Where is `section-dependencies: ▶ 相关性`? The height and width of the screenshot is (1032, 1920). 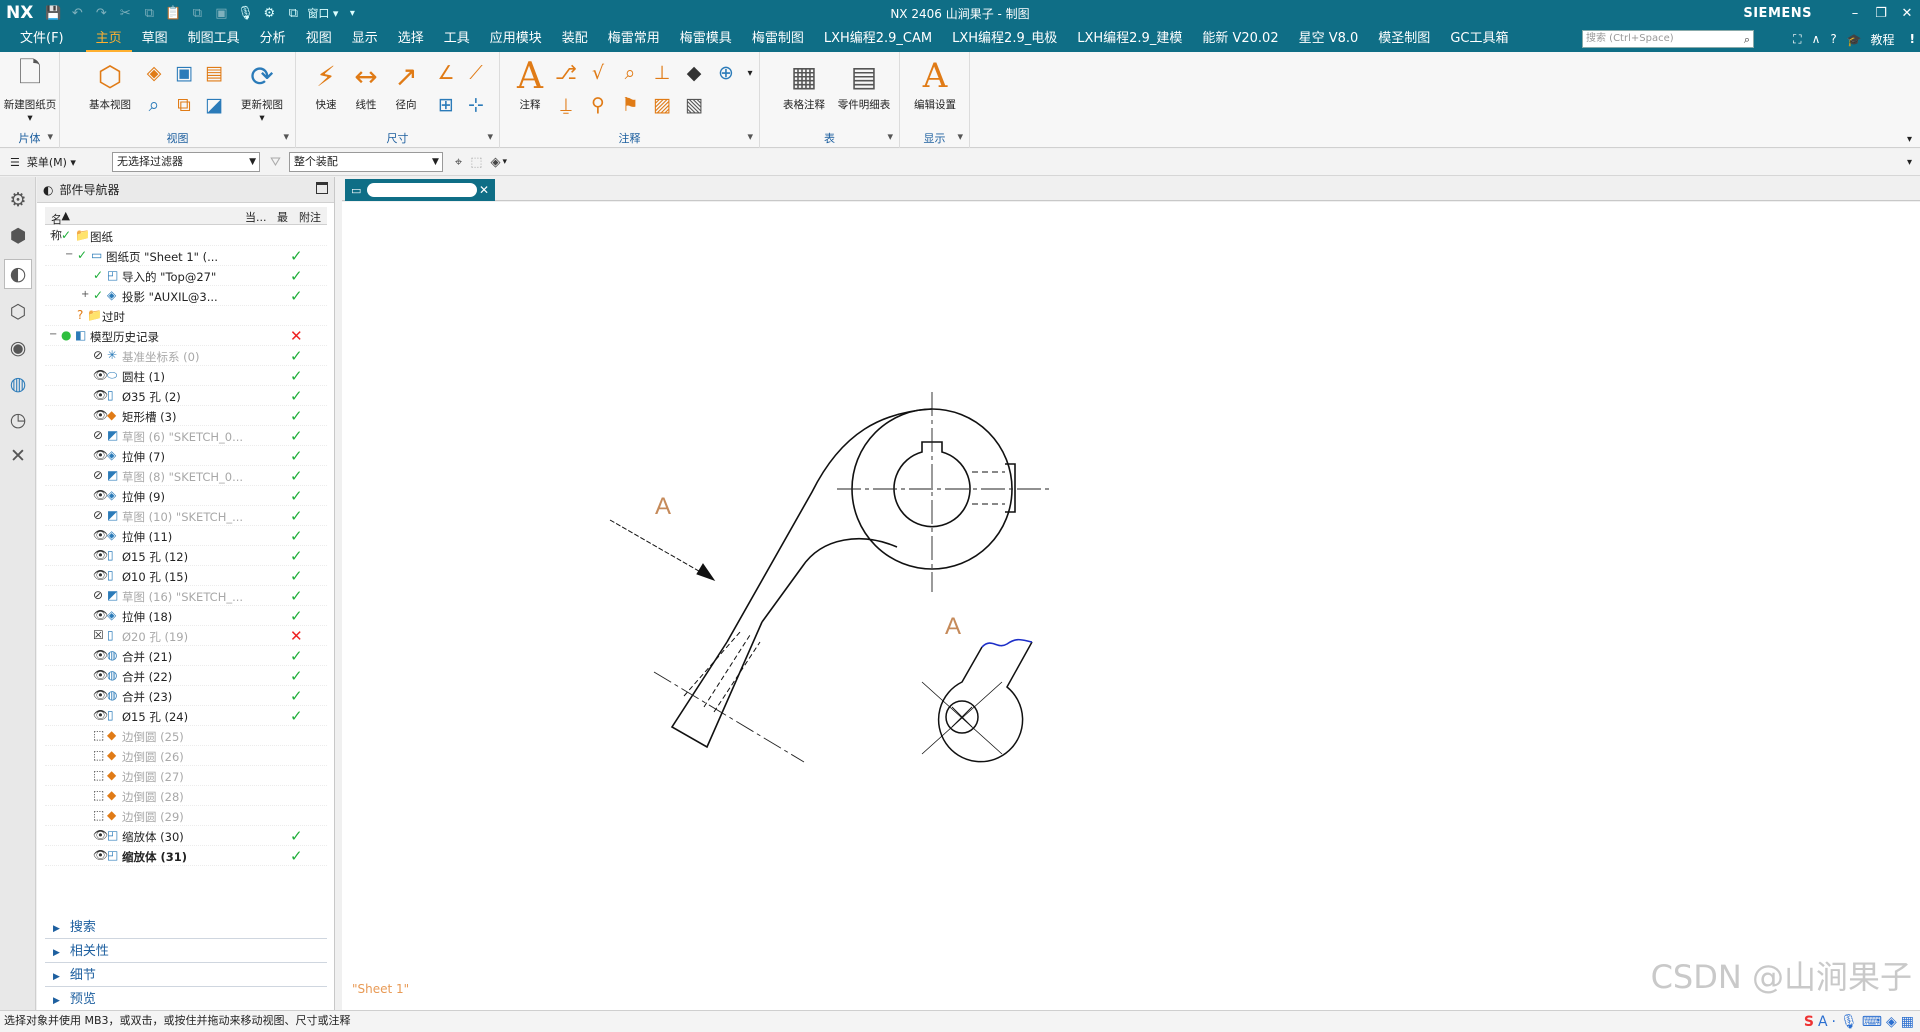 section-dependencies: ▶ 相关性 is located at coordinates (186, 952).